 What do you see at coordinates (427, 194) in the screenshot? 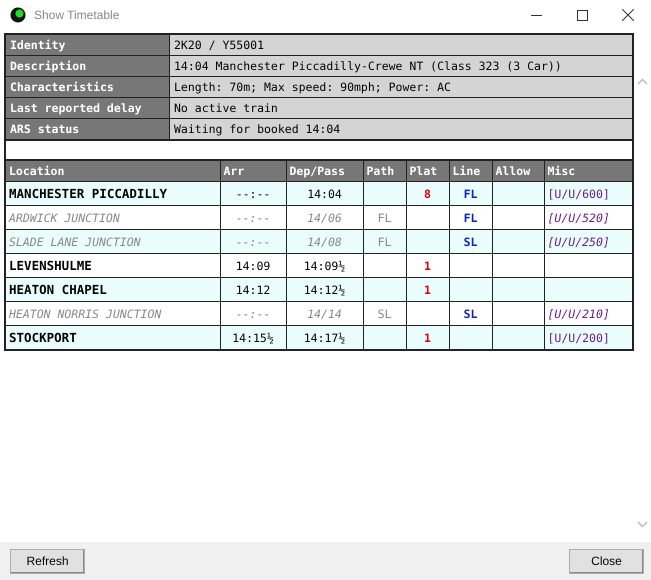
I see `table-cell: 8` at bounding box center [427, 194].